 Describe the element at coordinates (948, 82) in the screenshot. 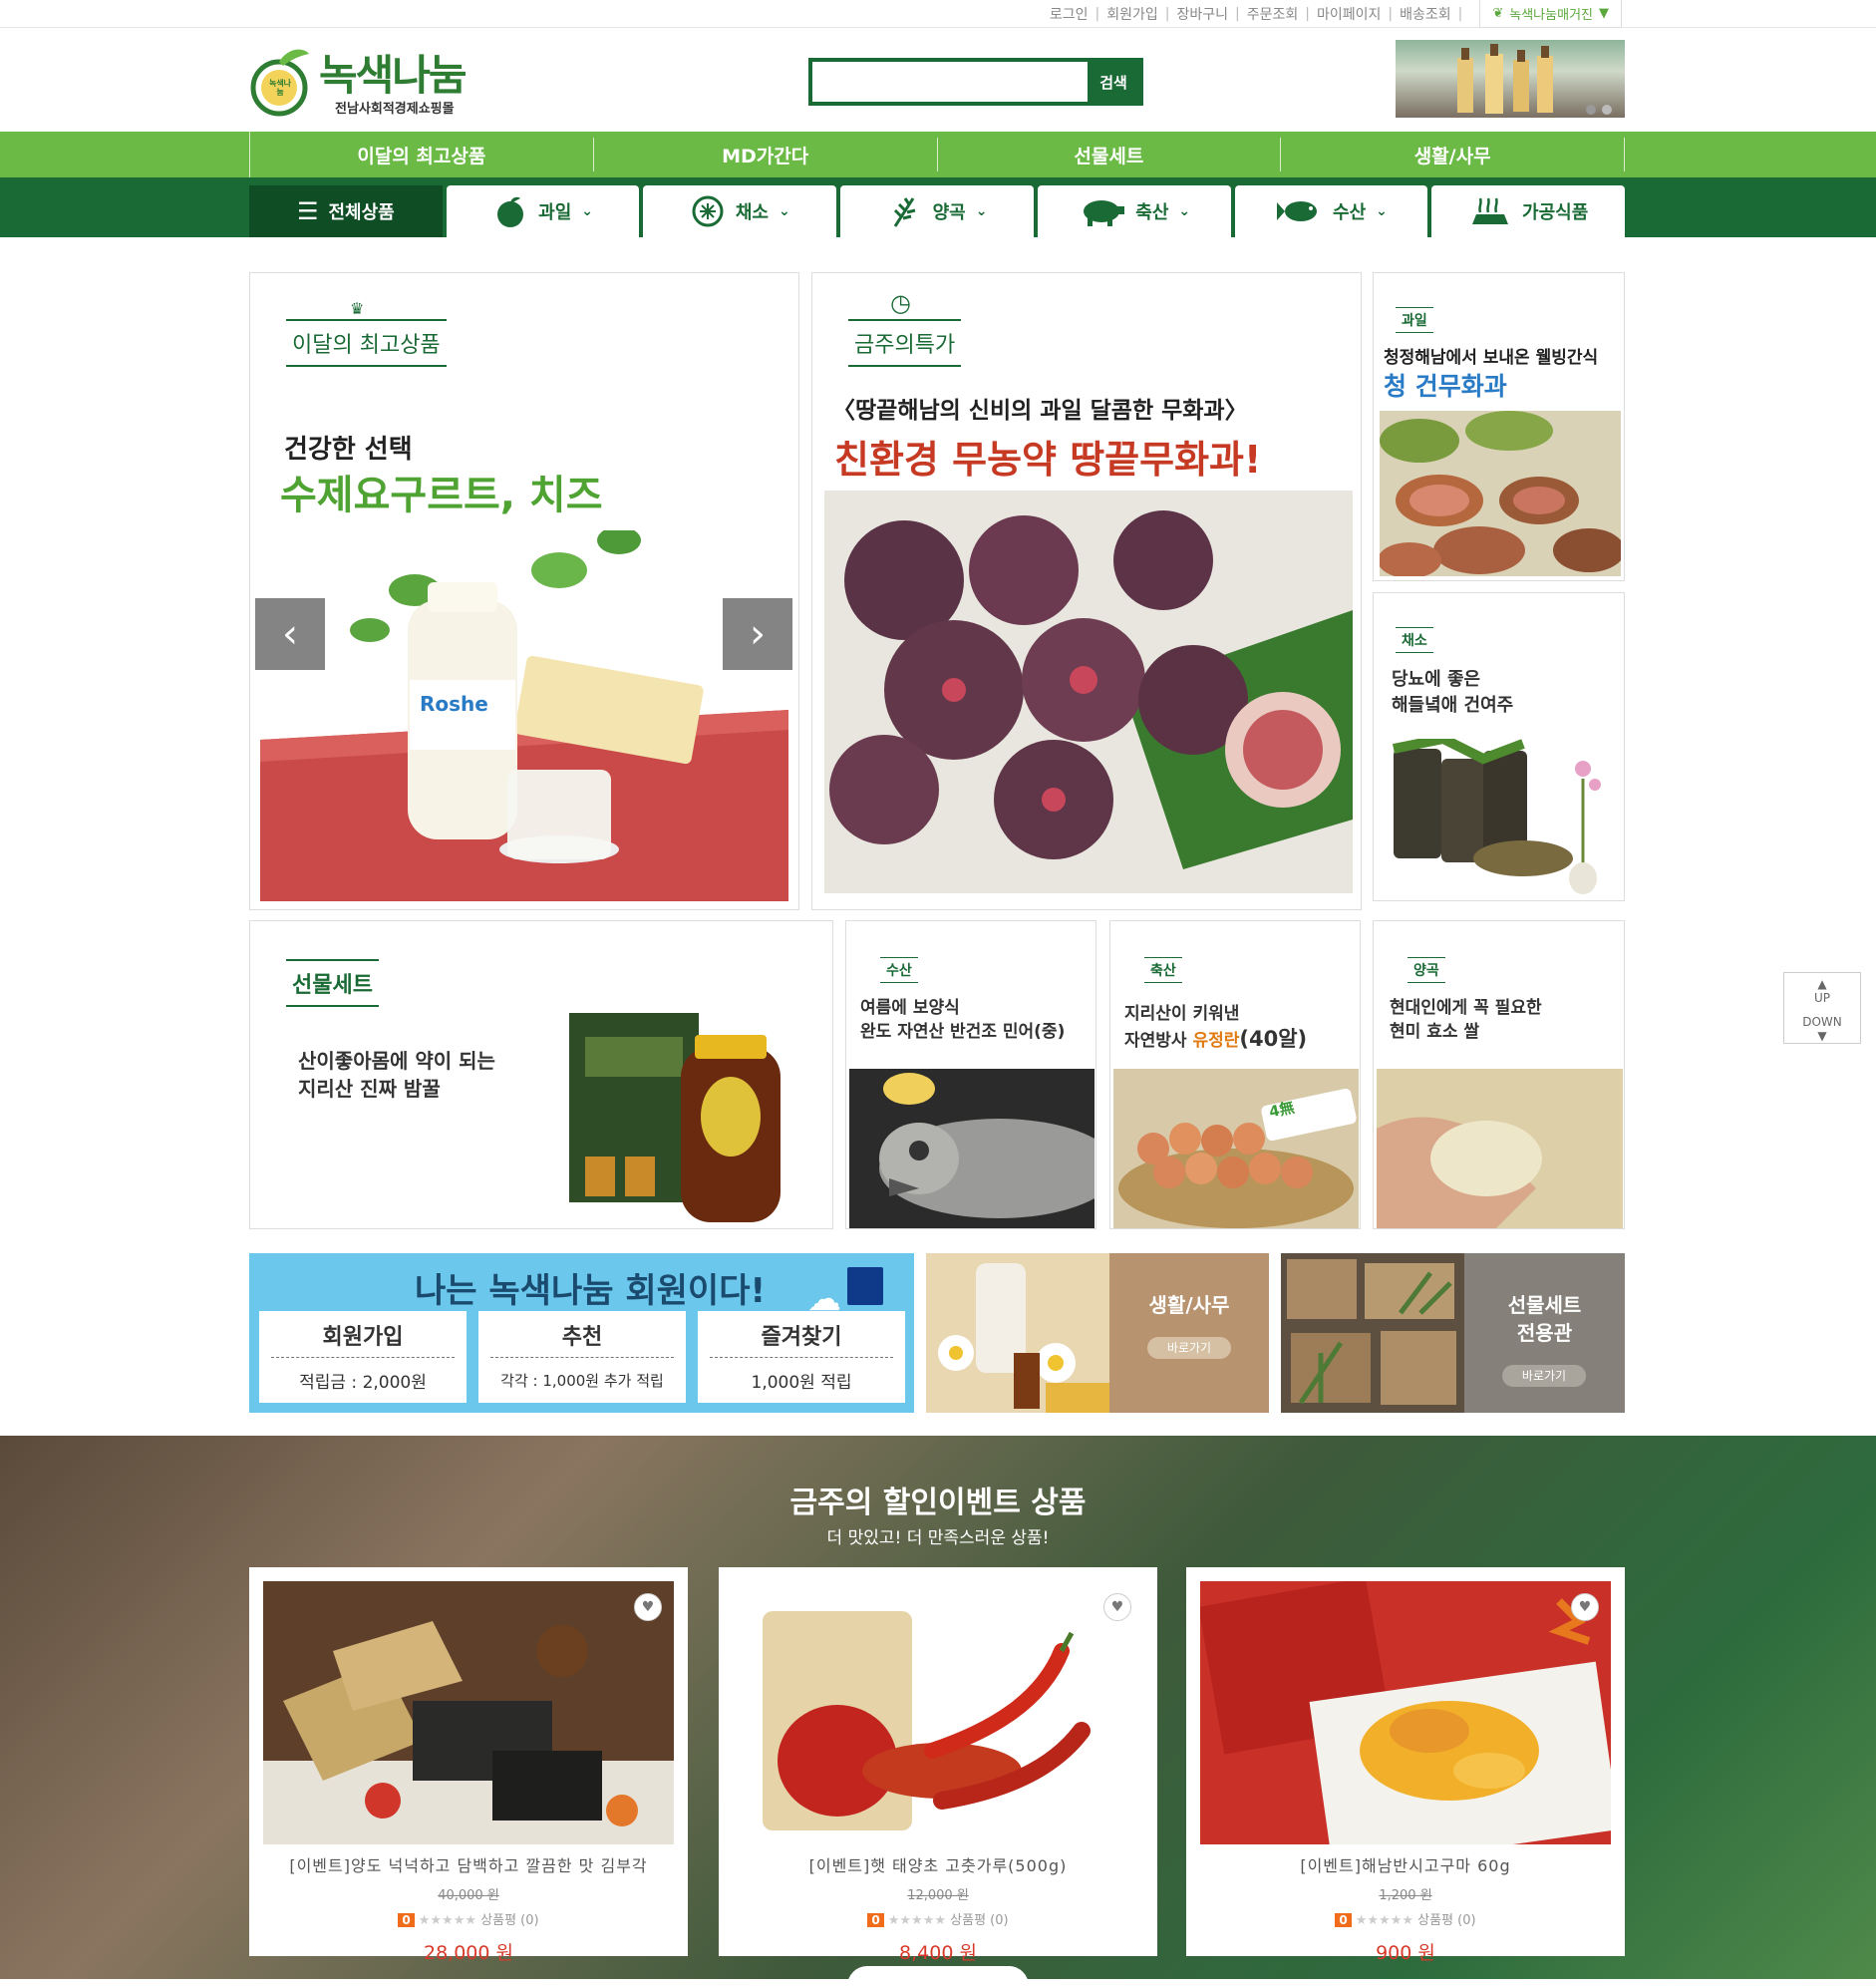

I see `search-input` at that location.